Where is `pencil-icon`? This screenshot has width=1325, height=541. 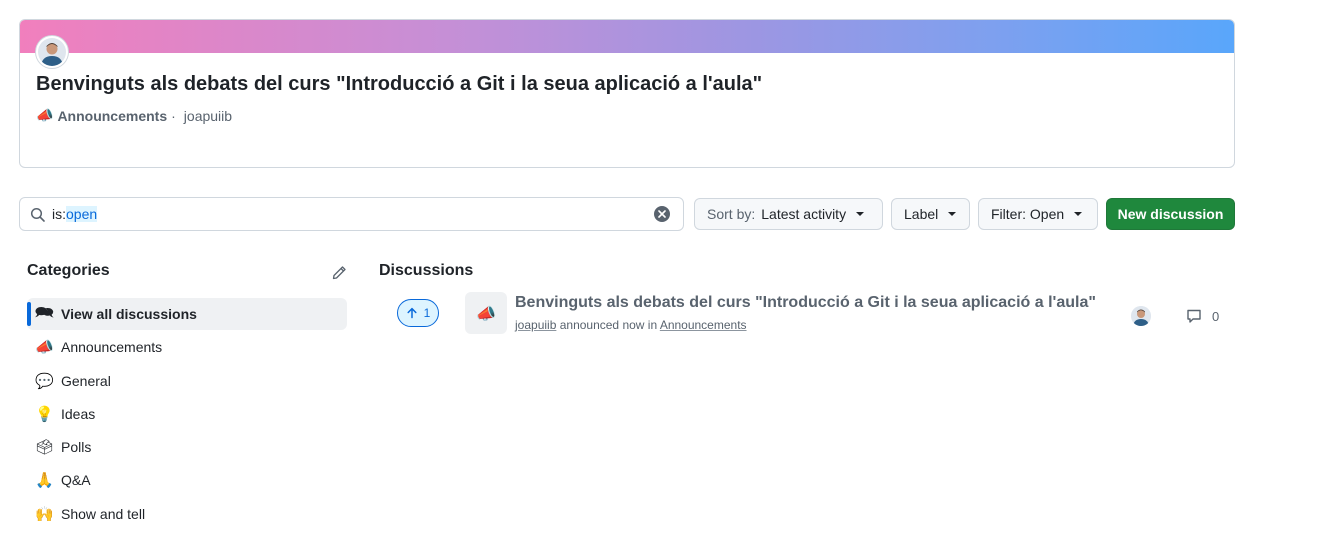
pencil-icon is located at coordinates (339, 273).